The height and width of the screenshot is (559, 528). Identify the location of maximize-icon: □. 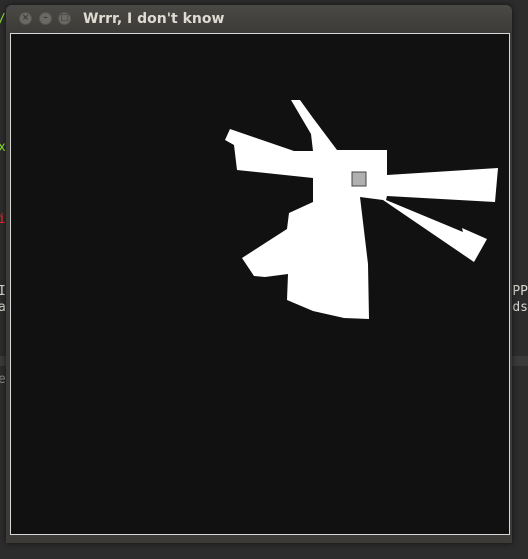
(64, 18).